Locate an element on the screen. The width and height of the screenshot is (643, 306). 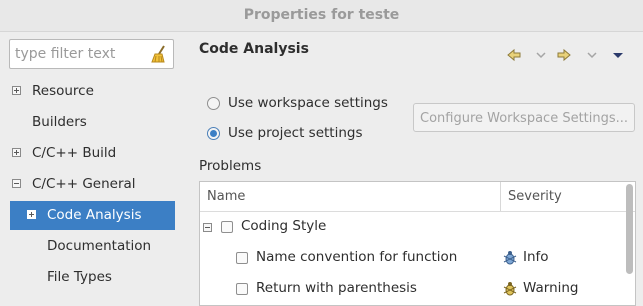
problems-label: Problems is located at coordinates (230, 166).